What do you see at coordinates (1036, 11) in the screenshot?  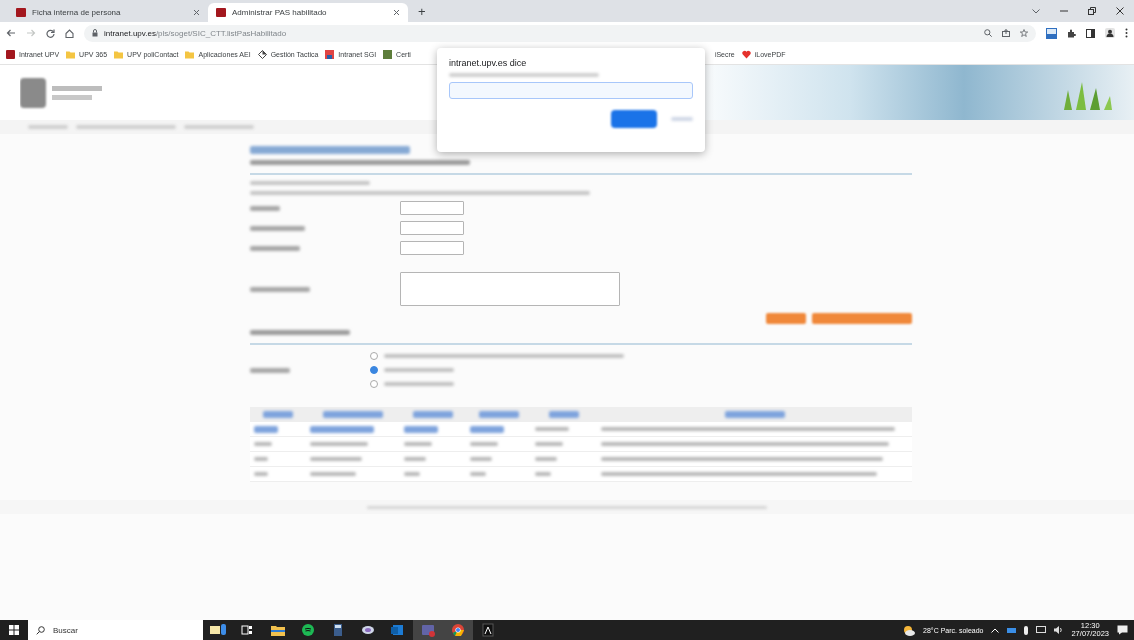 I see `chevron-down-icon` at bounding box center [1036, 11].